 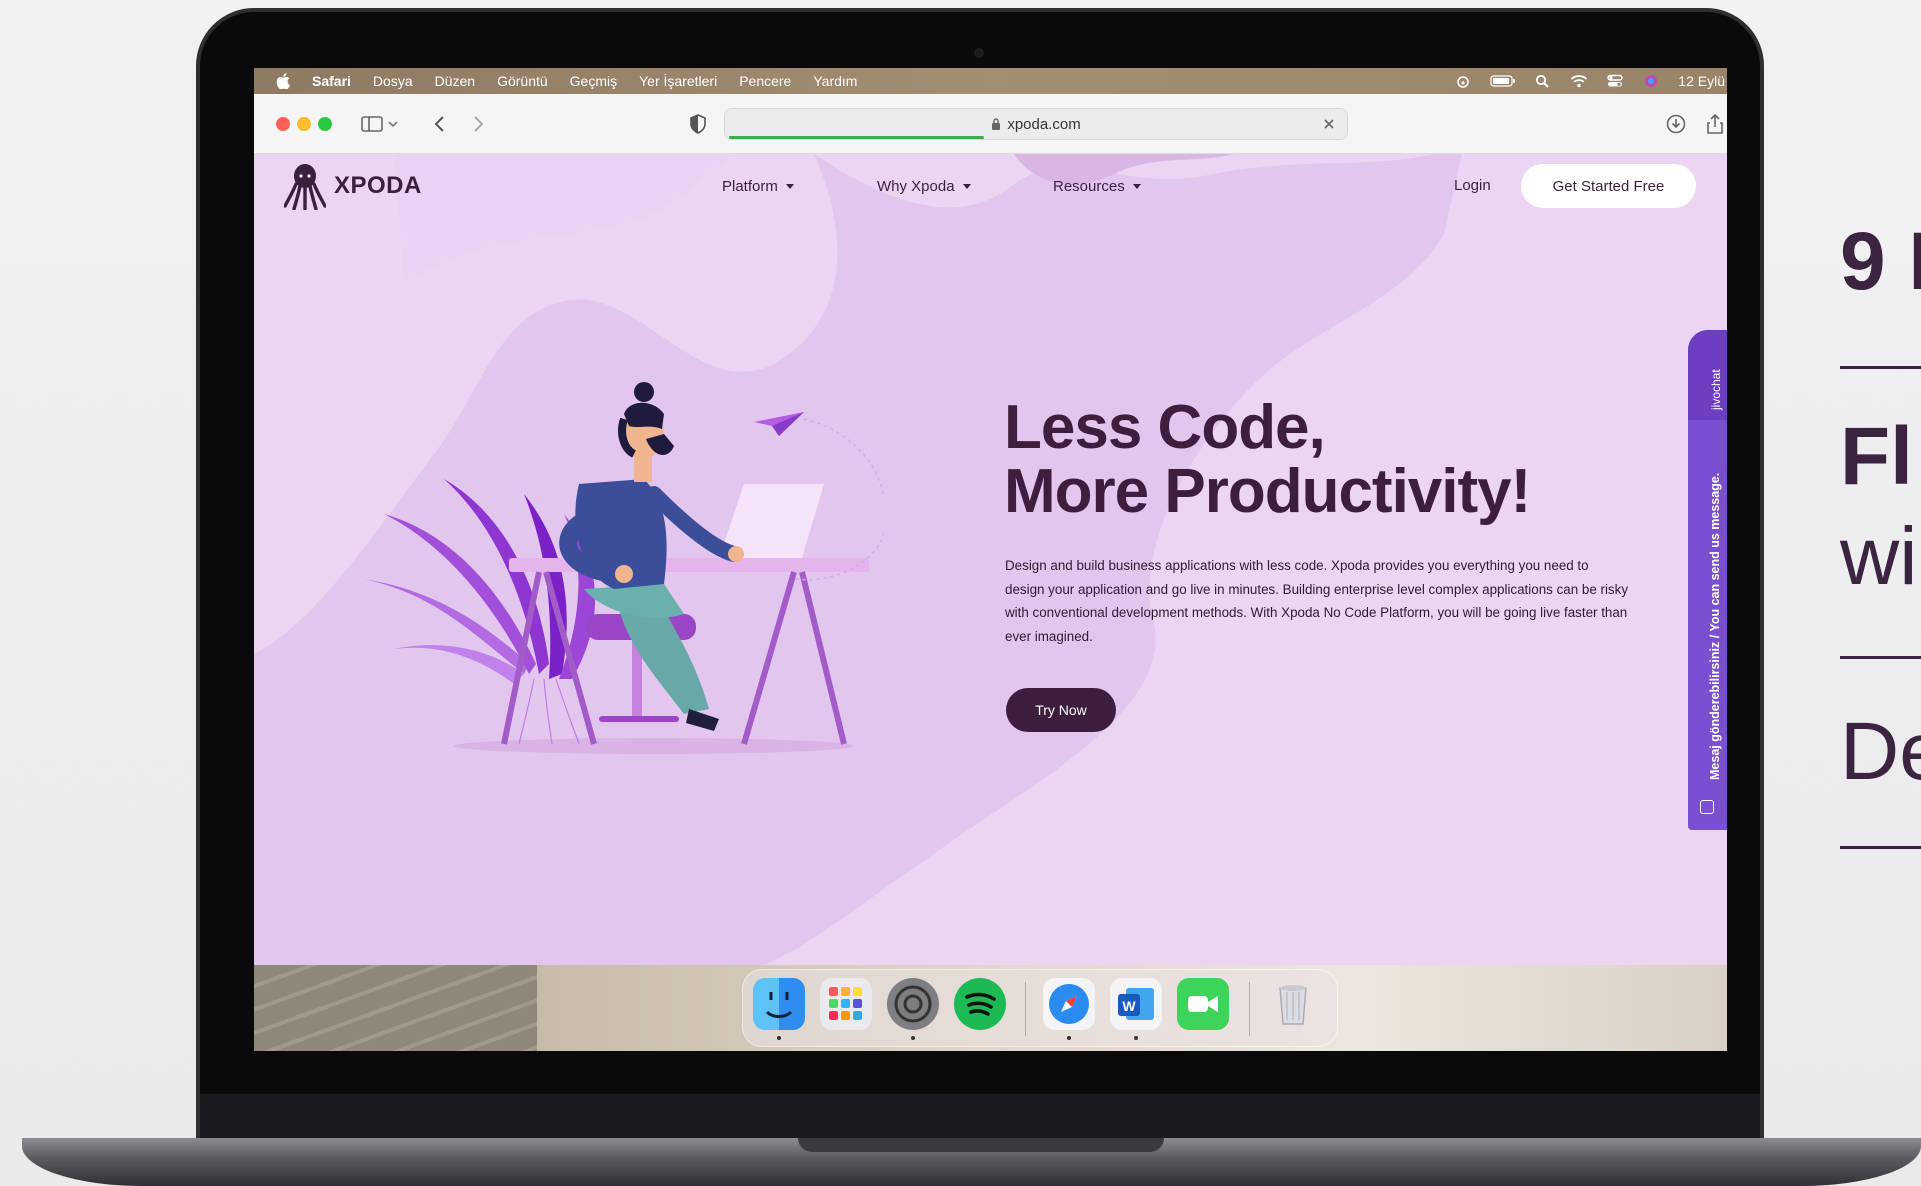 What do you see at coordinates (996, 124) in the screenshot?
I see `lock-icon` at bounding box center [996, 124].